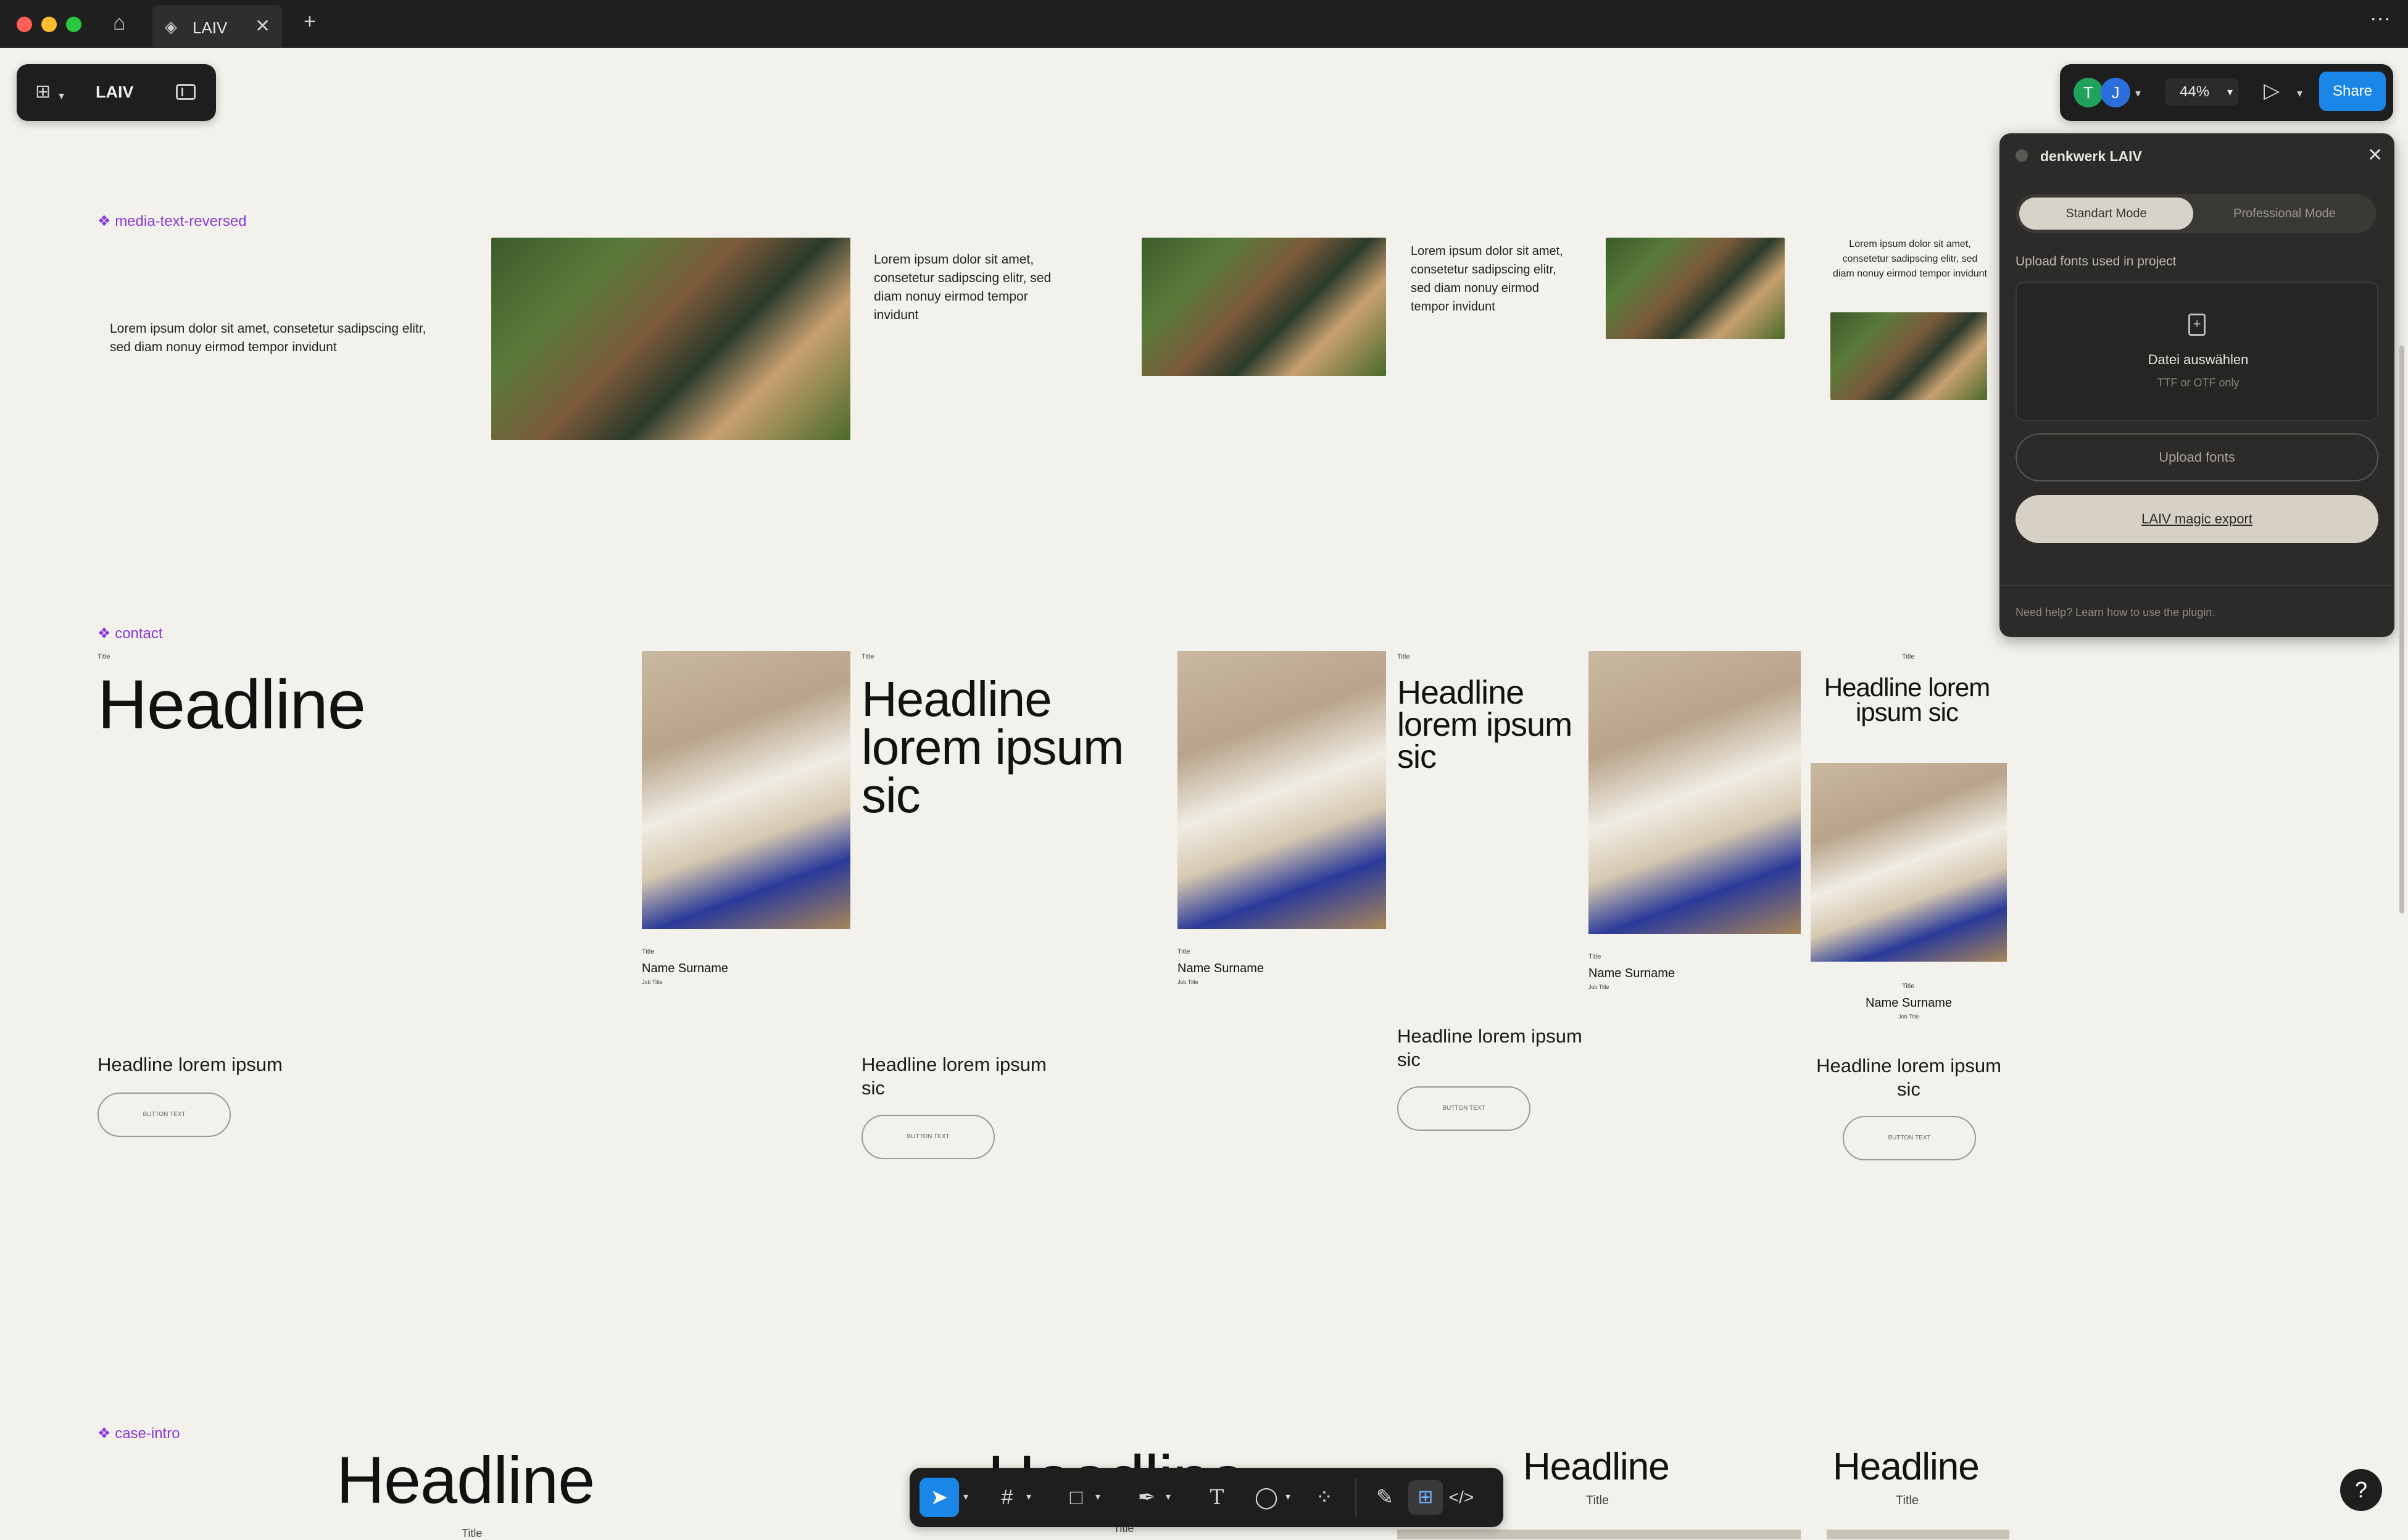  I want to click on rectangle-icon: □, so click(1076, 1497).